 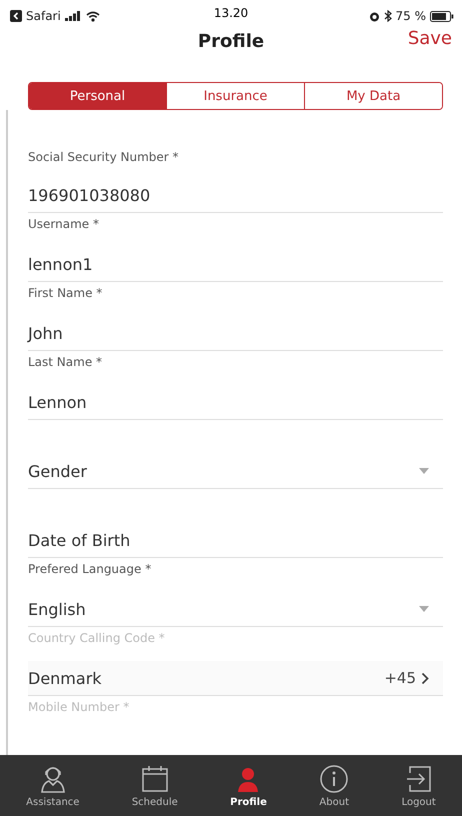 What do you see at coordinates (235, 402) in the screenshot?
I see `input-field: Lennon` at bounding box center [235, 402].